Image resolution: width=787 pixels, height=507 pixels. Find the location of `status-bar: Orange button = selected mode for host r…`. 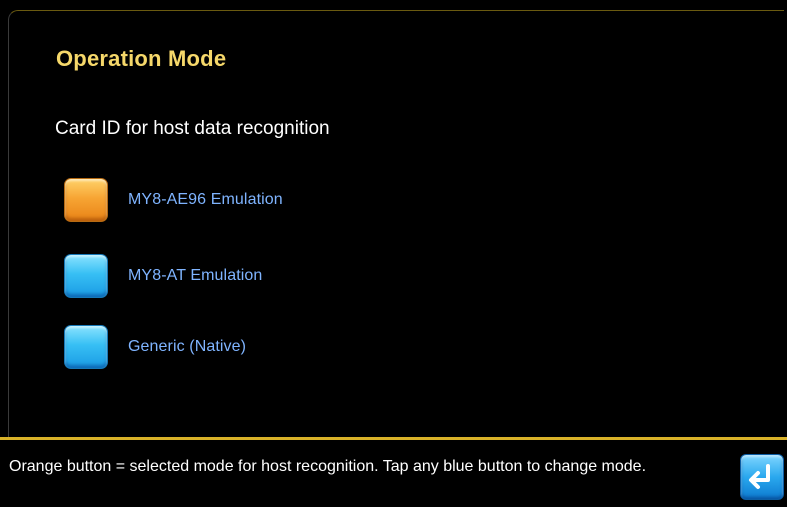

status-bar: Orange button = selected mode for host r… is located at coordinates (393, 473).